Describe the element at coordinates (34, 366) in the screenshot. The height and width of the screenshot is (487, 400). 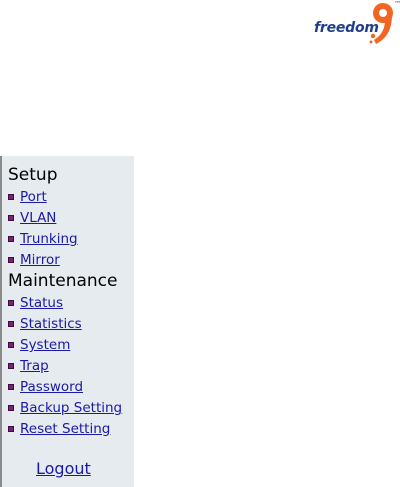
I see `trap-link: Trap` at that location.